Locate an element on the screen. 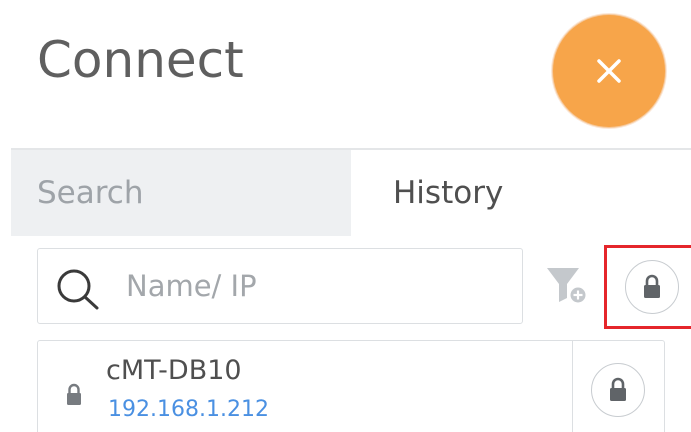 Image resolution: width=691 pixels, height=432 pixels. tab-history-label: History is located at coordinates (448, 193).